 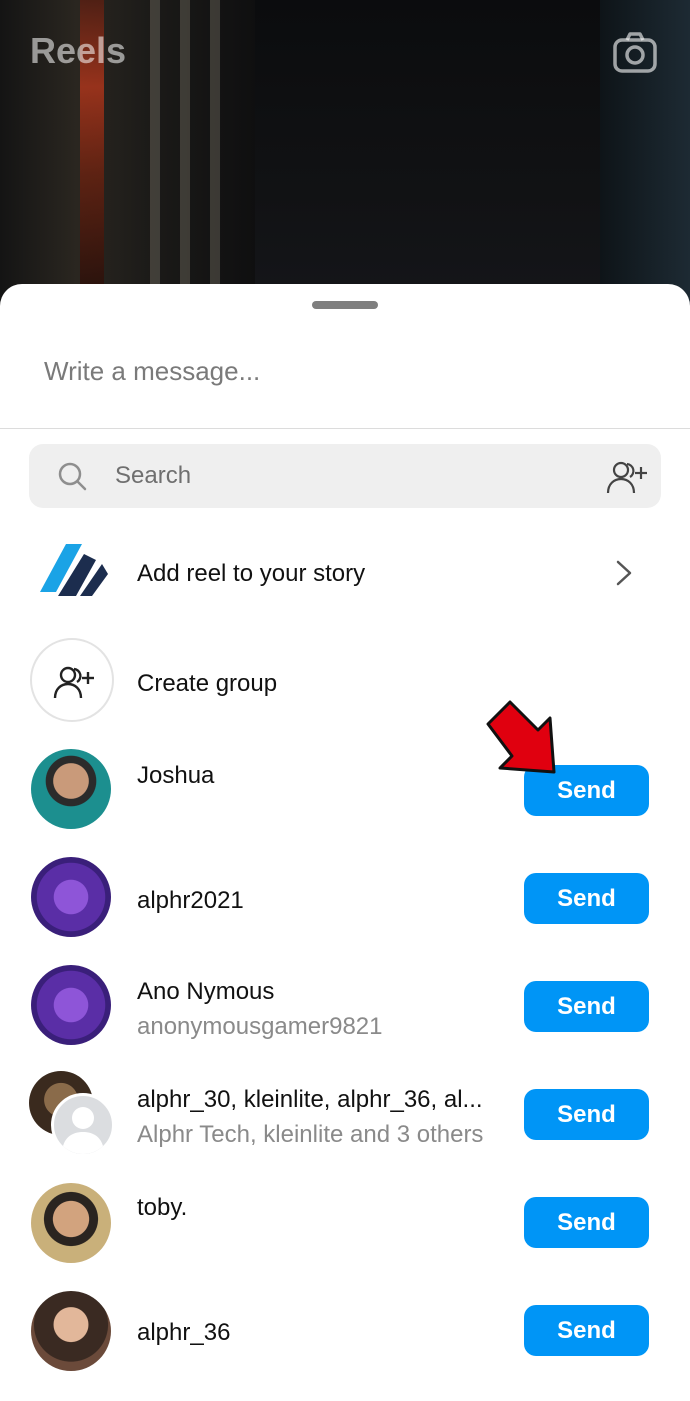 What do you see at coordinates (345, 898) in the screenshot?
I see `contact-row: alphr2021 Send` at bounding box center [345, 898].